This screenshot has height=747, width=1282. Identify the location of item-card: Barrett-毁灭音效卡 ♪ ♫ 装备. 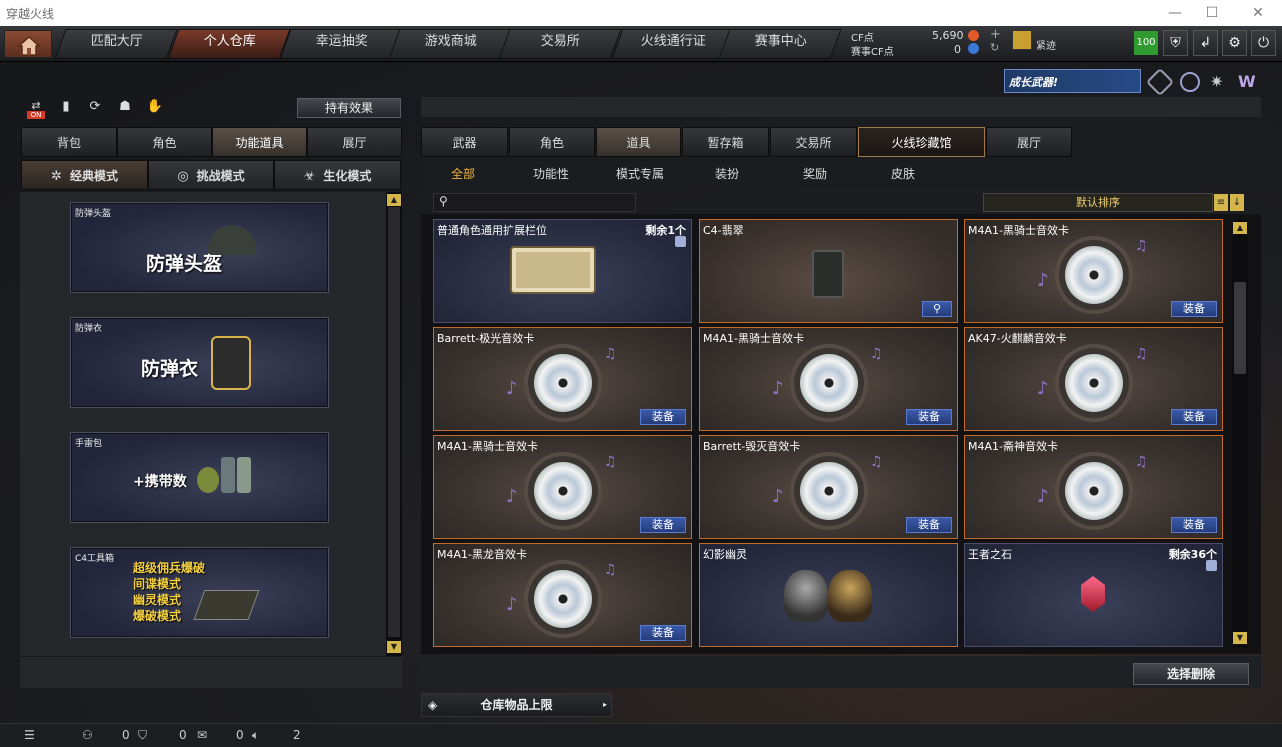
(828, 487).